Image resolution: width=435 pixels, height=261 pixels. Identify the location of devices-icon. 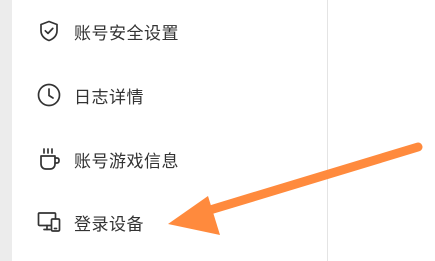
(49, 222).